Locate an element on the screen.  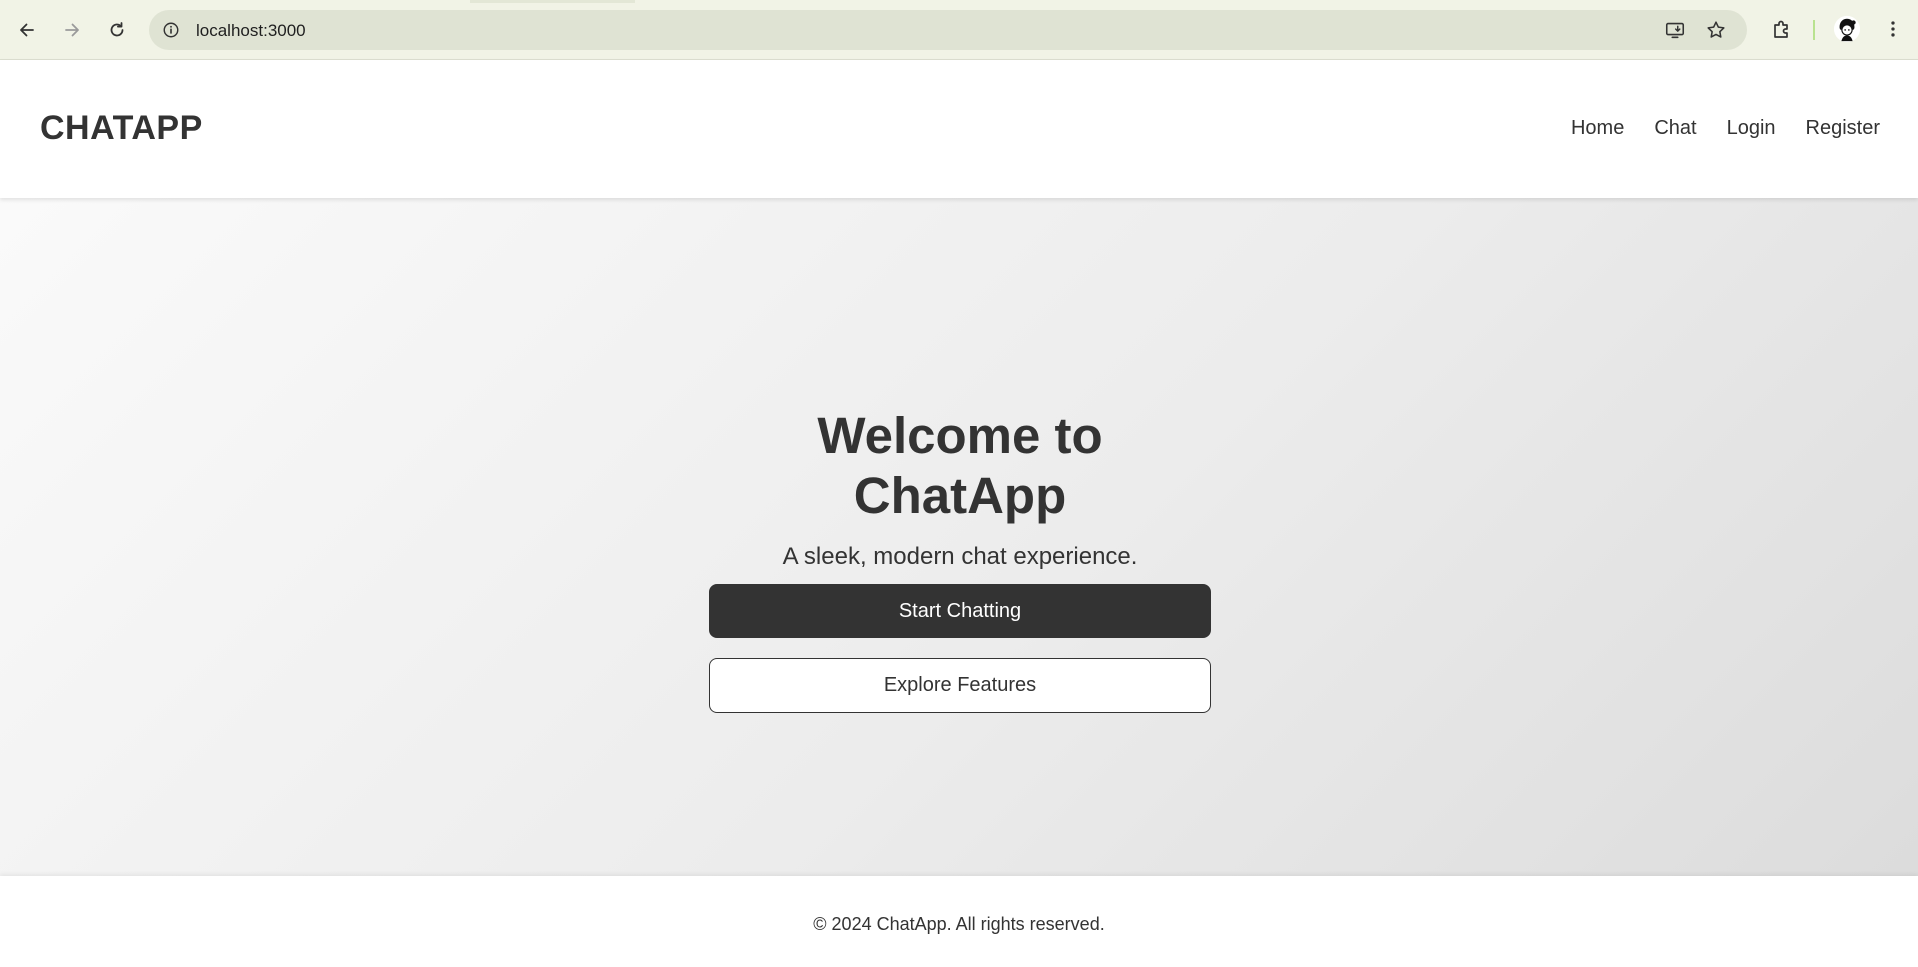
nav-link-home: Home is located at coordinates (1597, 128).